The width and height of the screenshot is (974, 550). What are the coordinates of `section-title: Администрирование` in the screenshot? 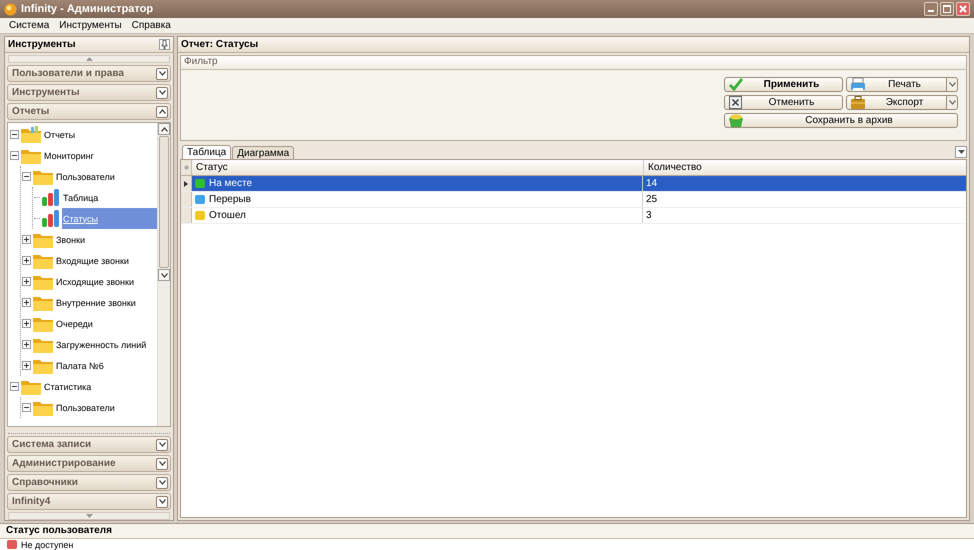 It's located at (64, 463).